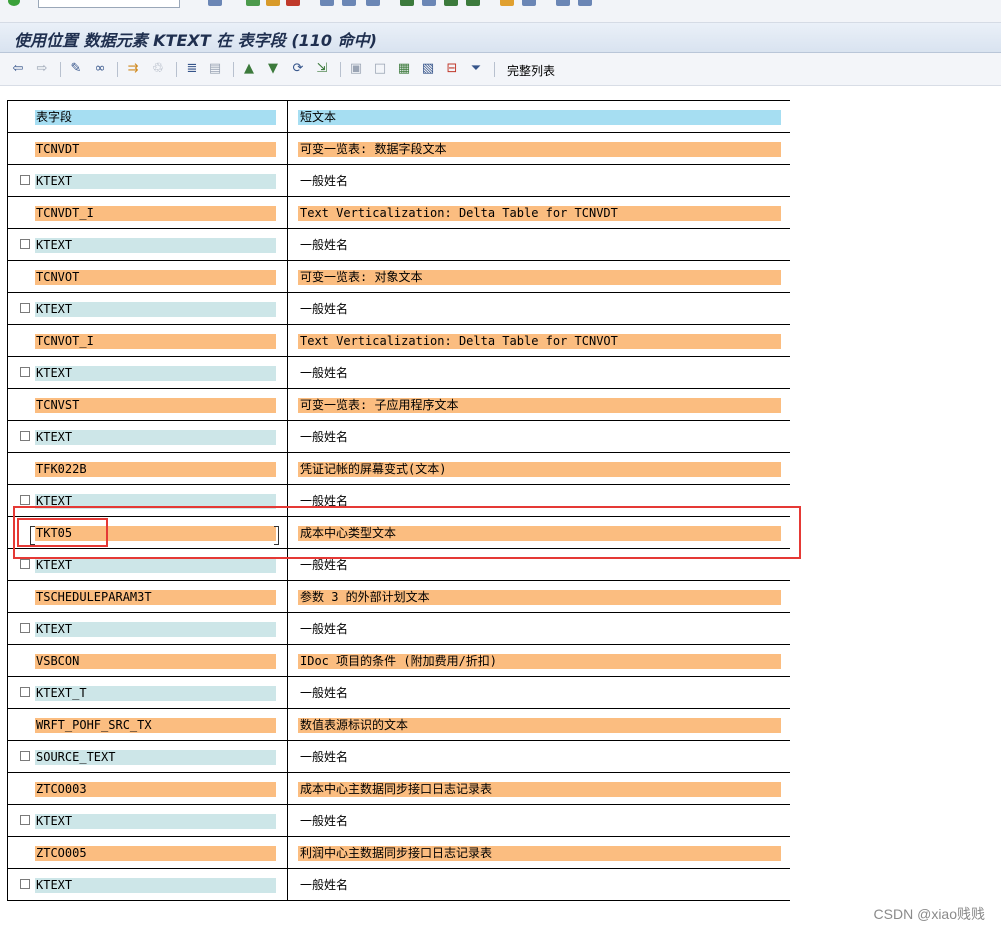 Image resolution: width=1001 pixels, height=931 pixels. Describe the element at coordinates (155, 469) in the screenshot. I see `table-name-cell: TFK022B` at that location.